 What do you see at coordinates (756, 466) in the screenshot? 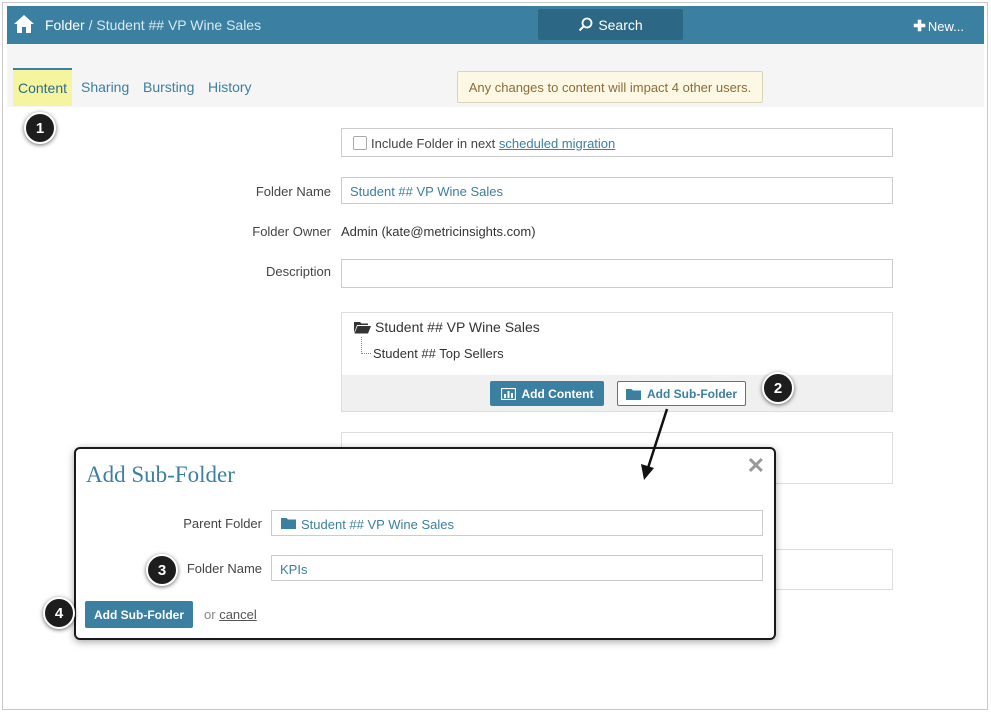
I see `close-icon: ✕` at bounding box center [756, 466].